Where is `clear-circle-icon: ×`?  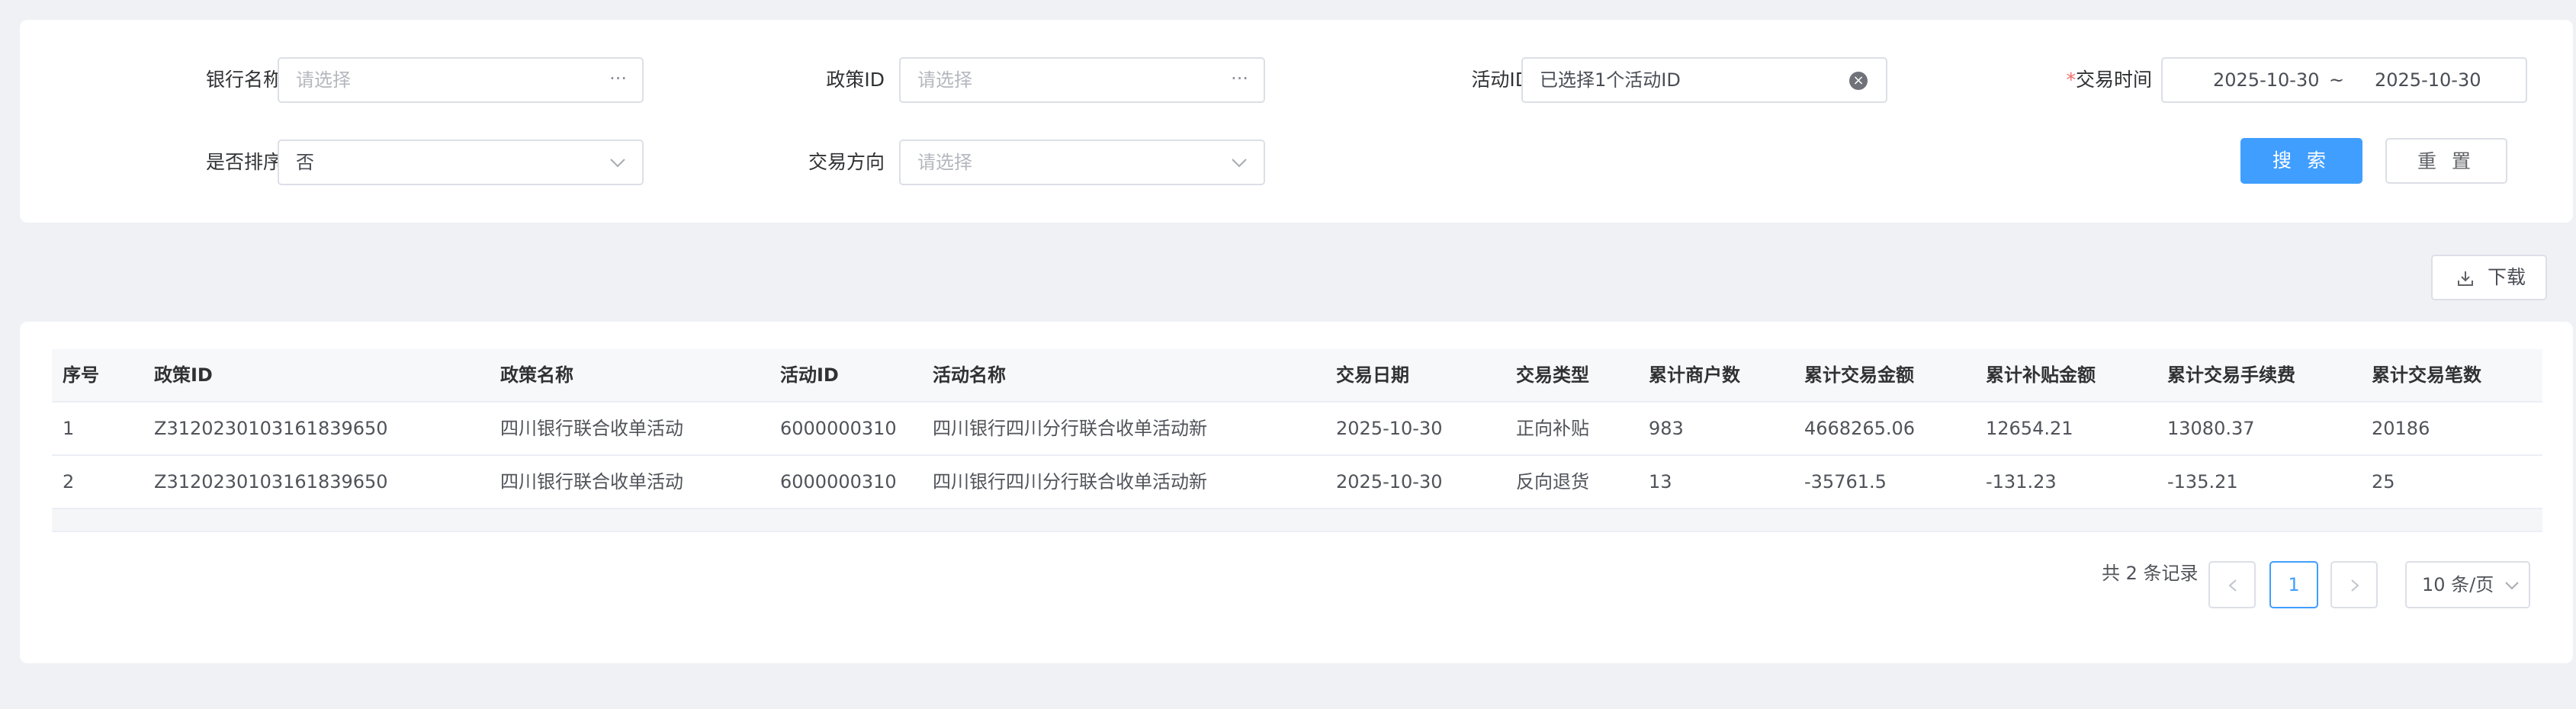 clear-circle-icon: × is located at coordinates (1859, 81).